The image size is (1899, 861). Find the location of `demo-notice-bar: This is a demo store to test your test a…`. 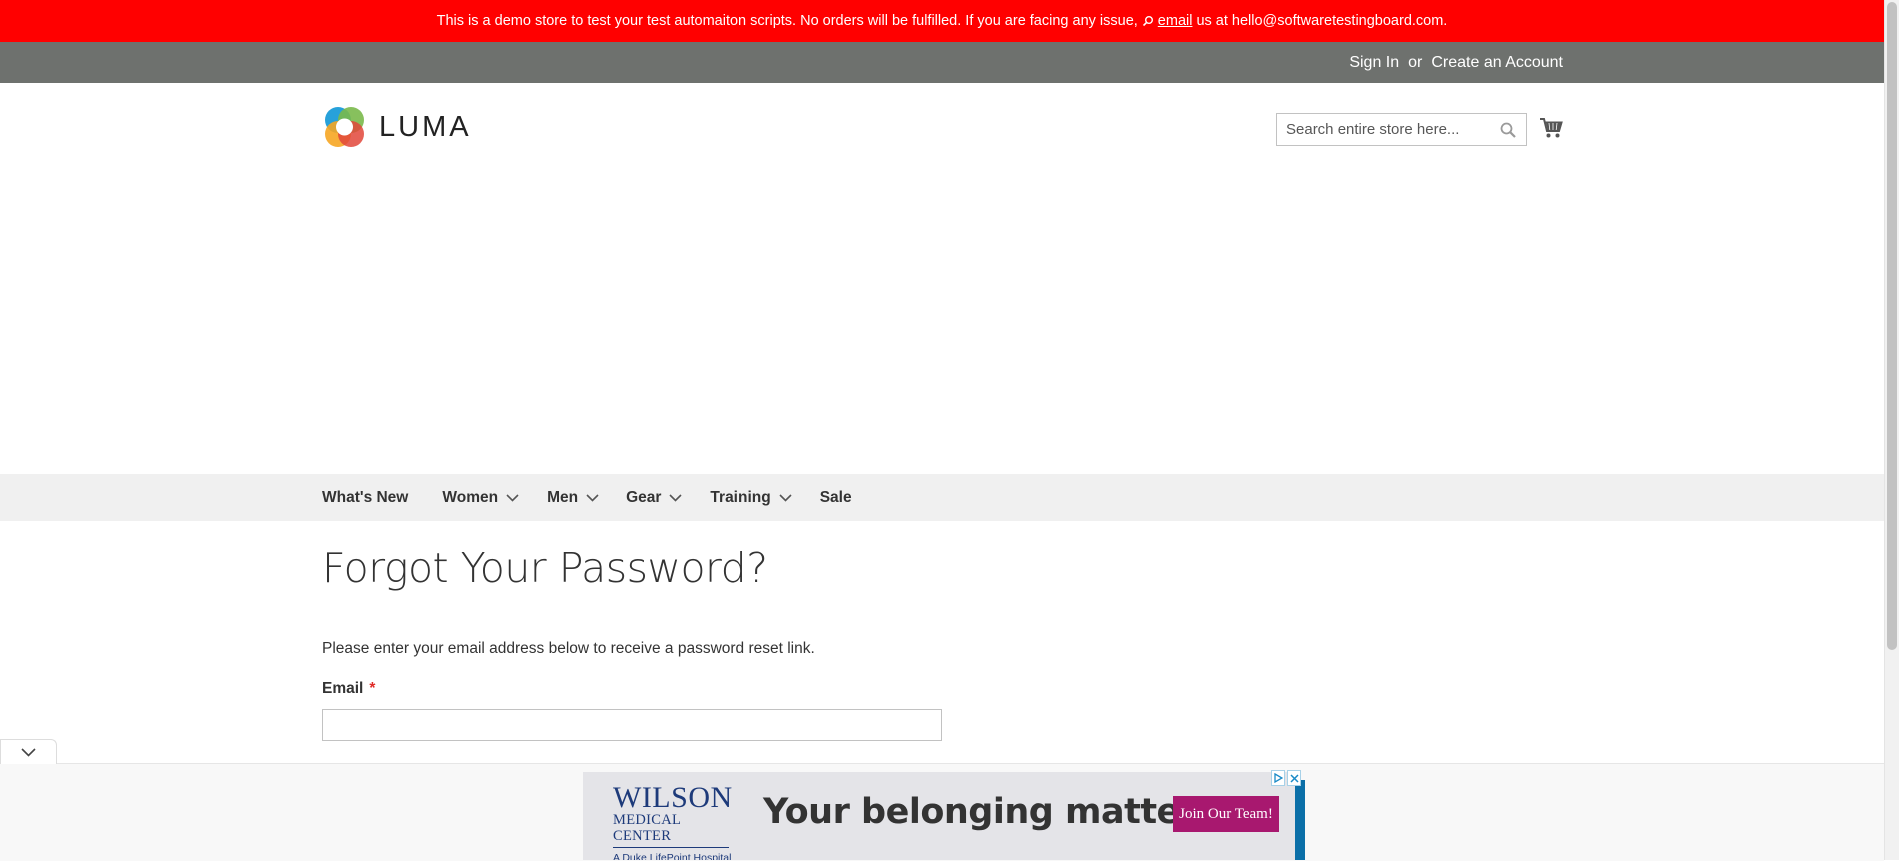

demo-notice-bar: This is a demo store to test your test a… is located at coordinates (942, 21).